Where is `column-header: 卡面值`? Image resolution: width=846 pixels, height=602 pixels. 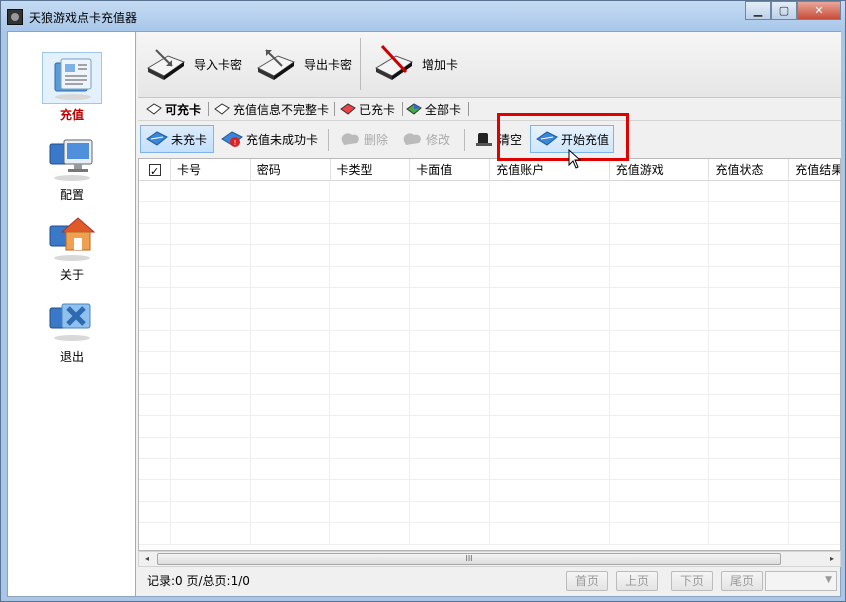
column-header: 卡面值 is located at coordinates (450, 170).